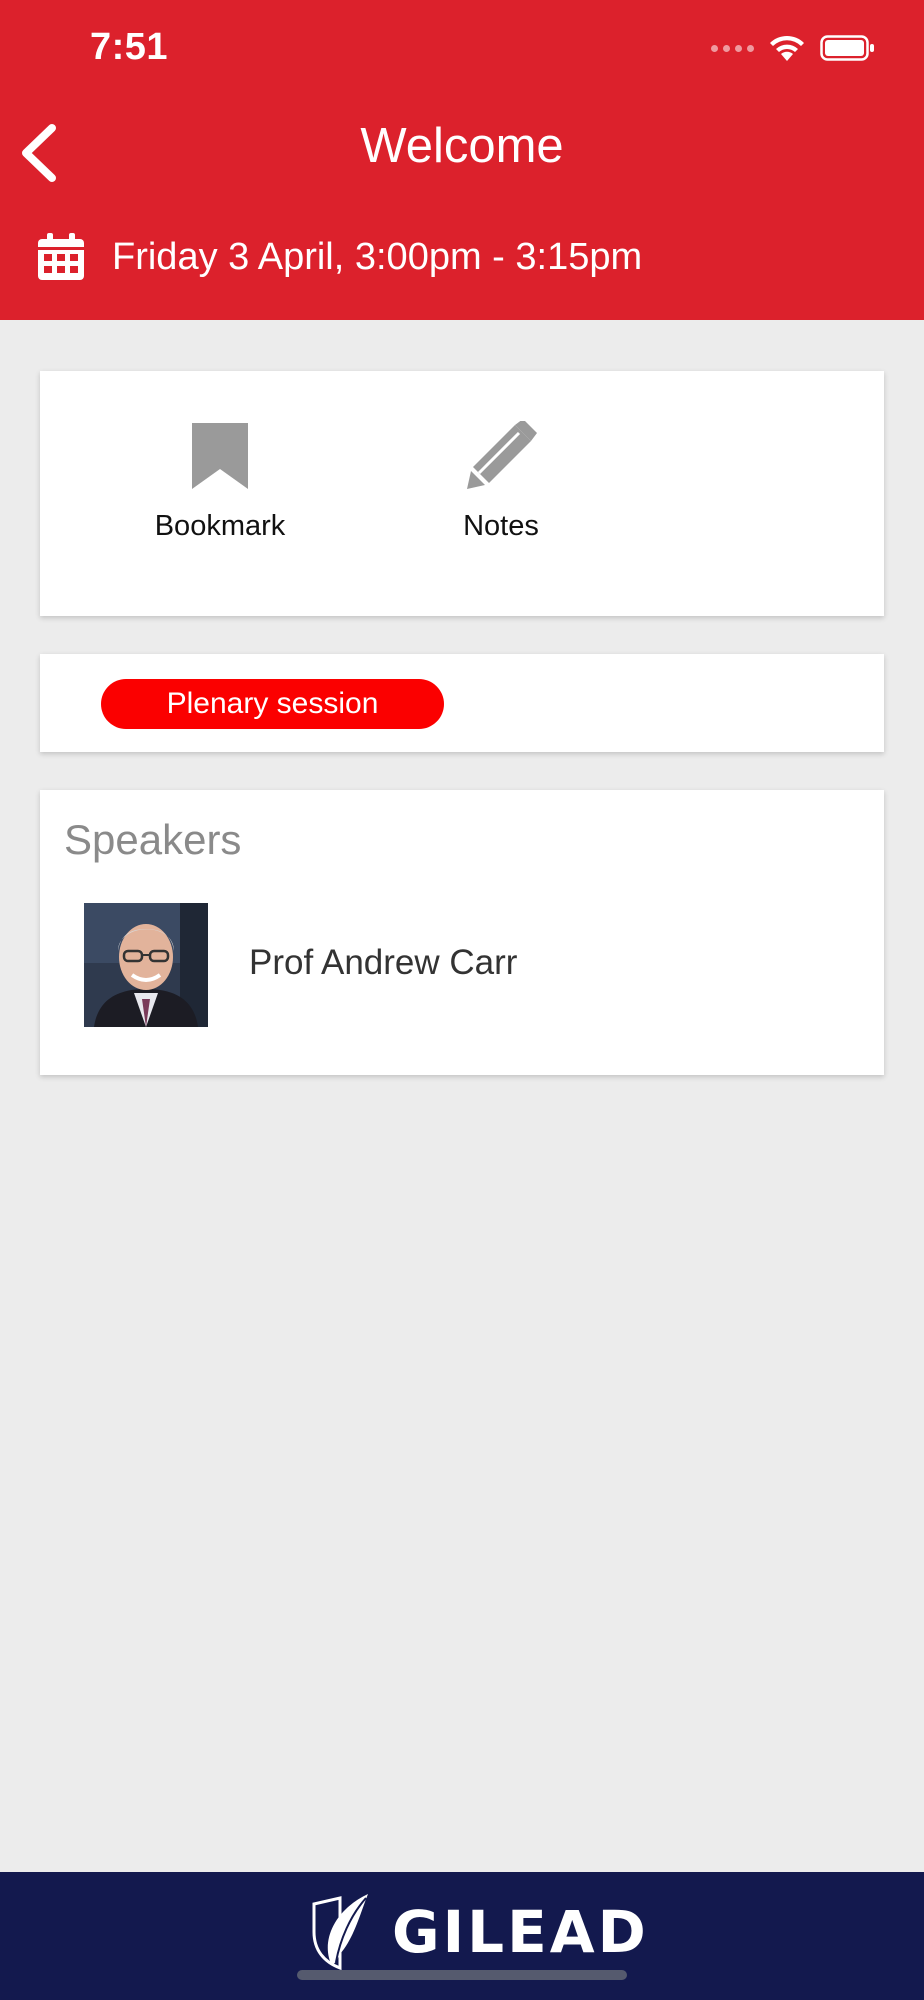 The height and width of the screenshot is (2000, 924). What do you see at coordinates (377, 256) in the screenshot?
I see `session-datetime: Friday 3 April, 3:00pm - 3:15pm` at bounding box center [377, 256].